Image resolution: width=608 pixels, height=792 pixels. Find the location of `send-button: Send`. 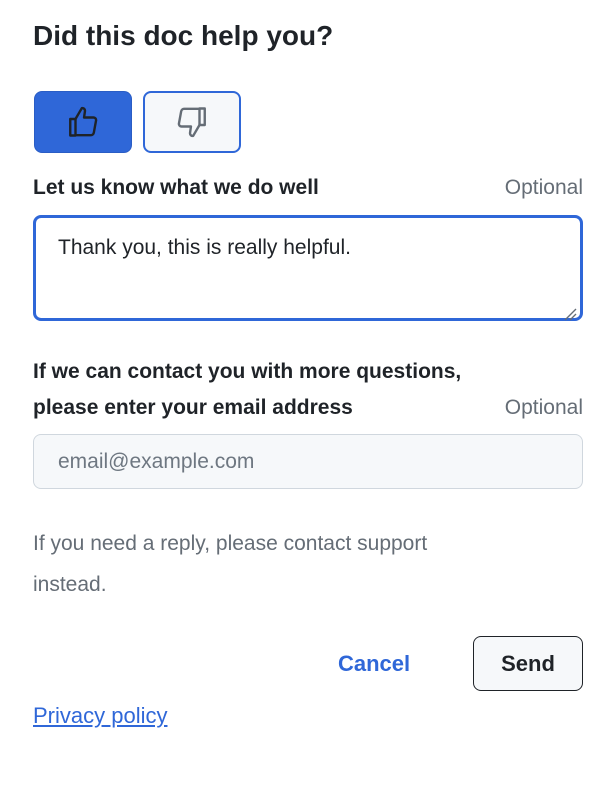

send-button: Send is located at coordinates (528, 663).